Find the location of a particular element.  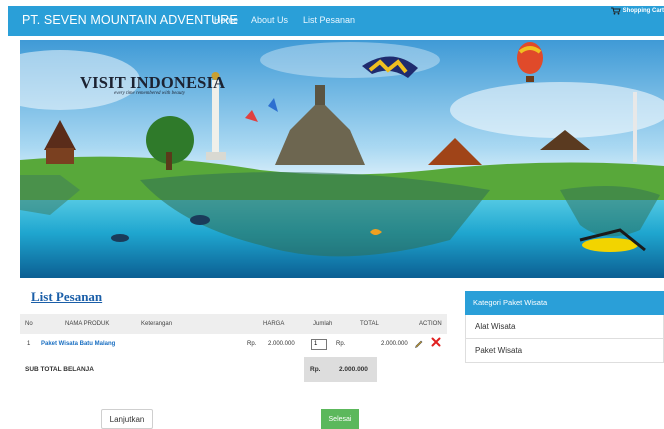

row-no: 1 is located at coordinates (29, 344).